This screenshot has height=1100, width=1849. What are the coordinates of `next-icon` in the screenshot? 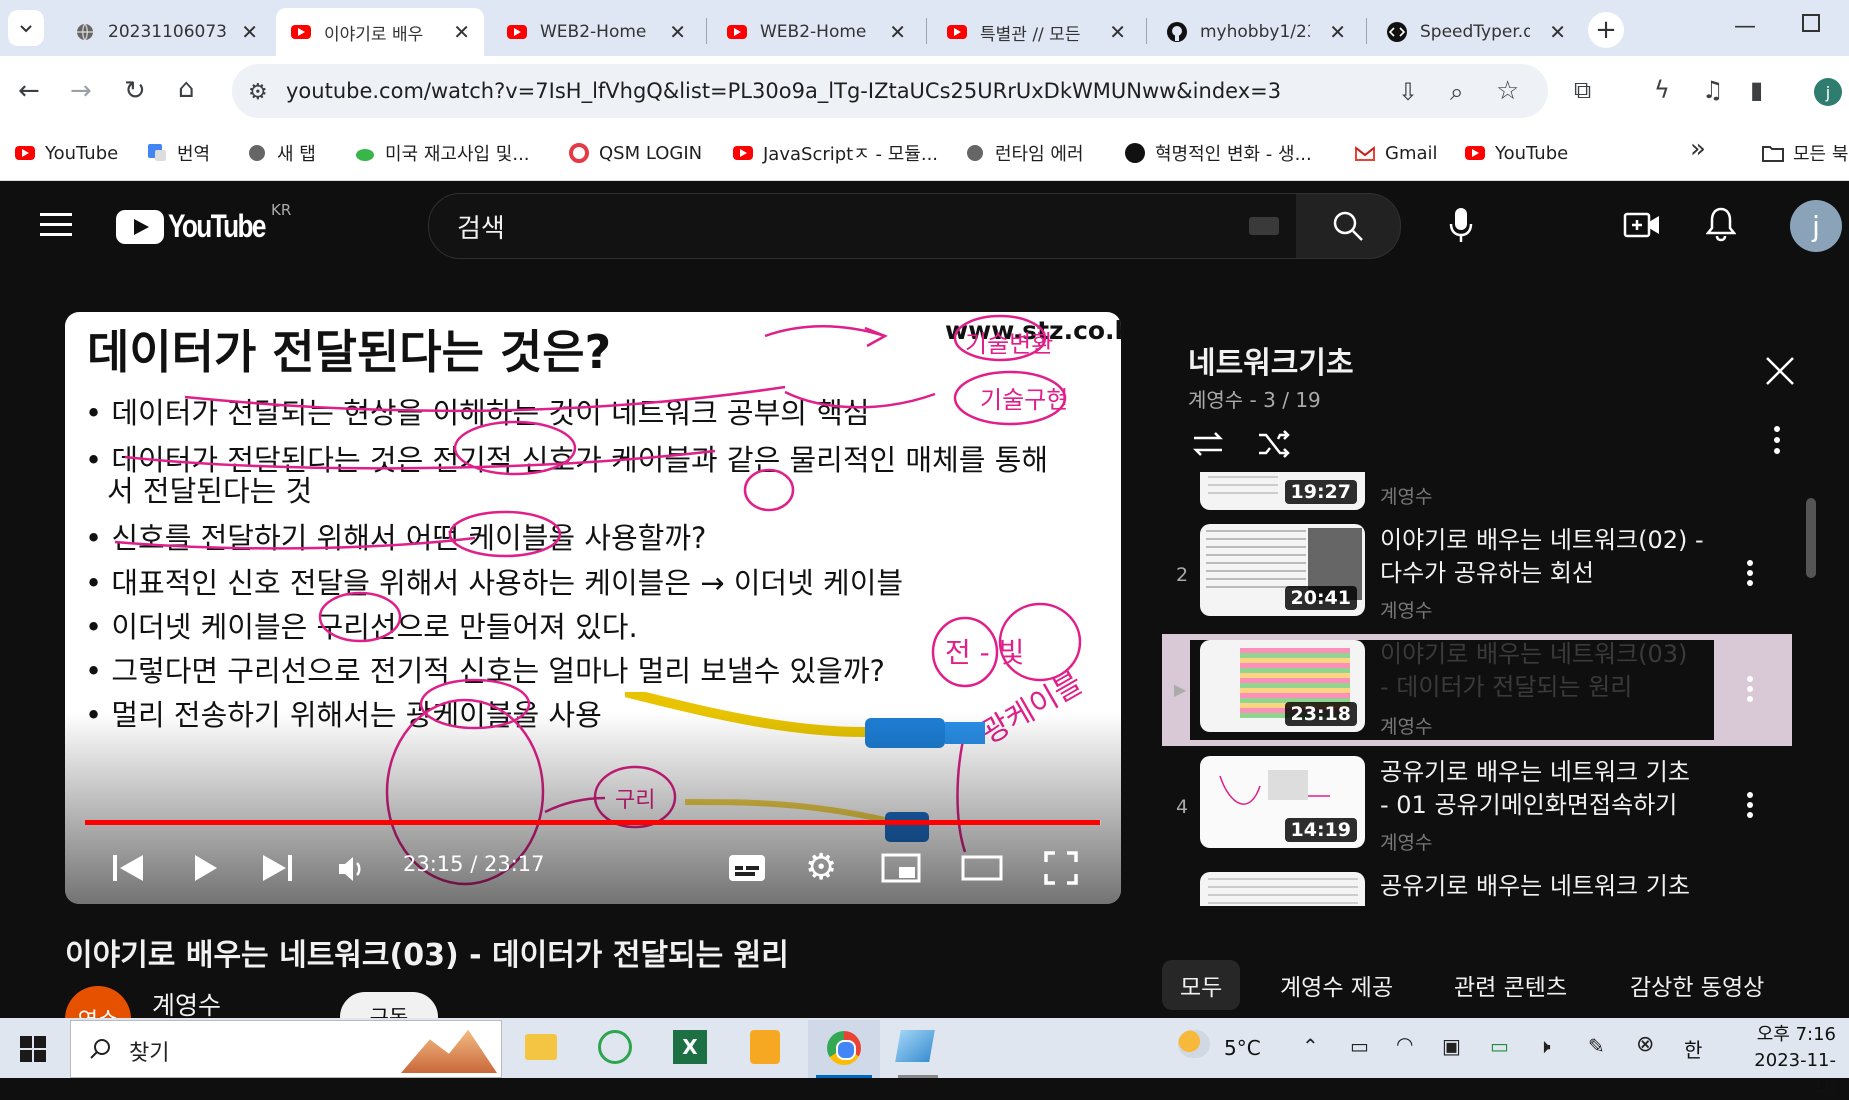 It's located at (278, 868).